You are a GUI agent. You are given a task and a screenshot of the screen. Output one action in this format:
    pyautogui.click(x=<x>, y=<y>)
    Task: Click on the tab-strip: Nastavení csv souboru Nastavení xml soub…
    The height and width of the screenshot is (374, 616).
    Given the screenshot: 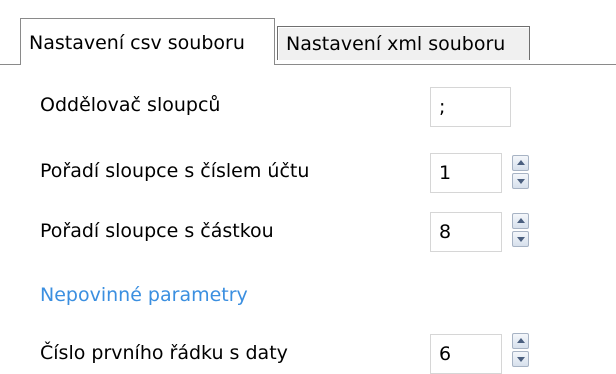 What is the action you would take?
    pyautogui.click(x=318, y=41)
    